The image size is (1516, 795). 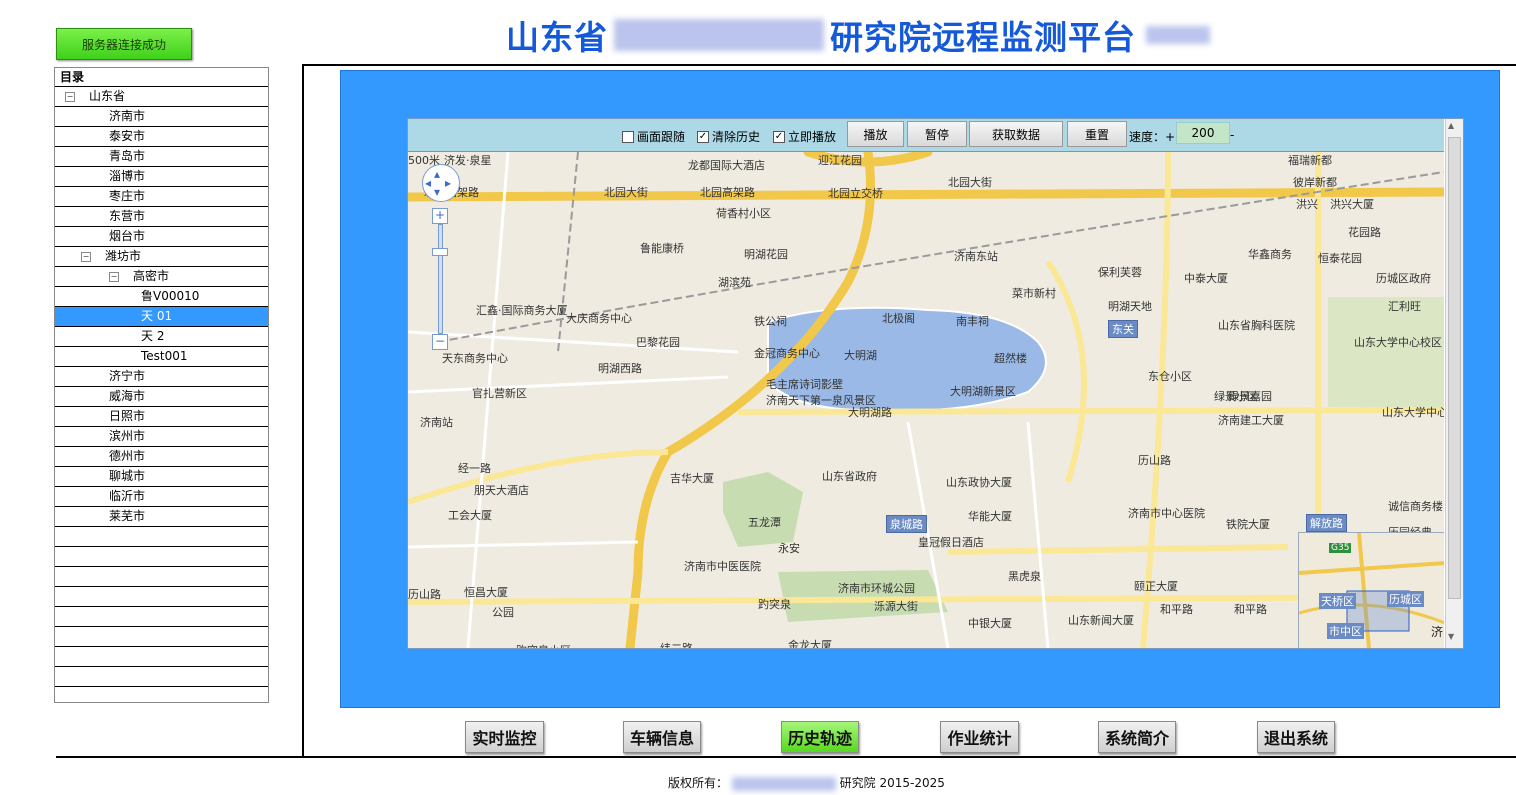 What do you see at coordinates (1371, 590) in the screenshot?
I see `overview-map: G35 天桥区 历城区 市中区 济` at bounding box center [1371, 590].